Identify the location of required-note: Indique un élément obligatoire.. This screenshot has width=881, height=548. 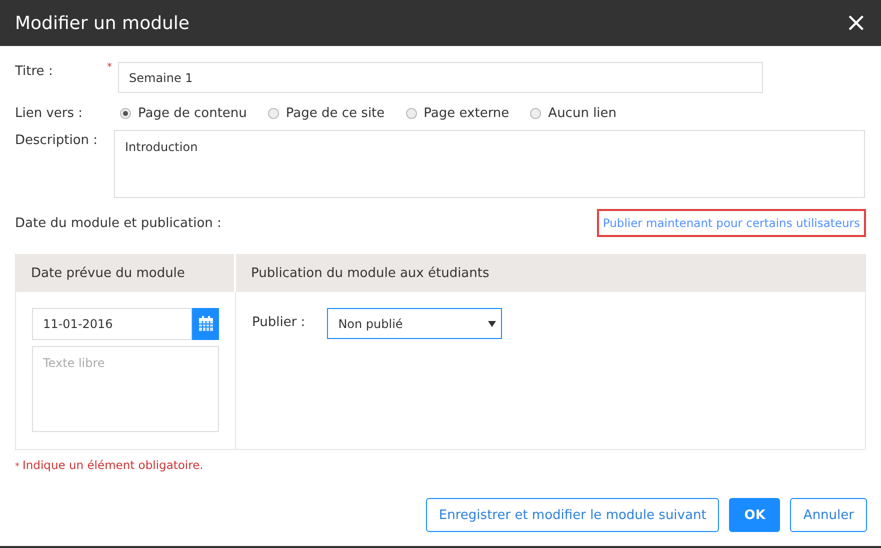
(113, 465).